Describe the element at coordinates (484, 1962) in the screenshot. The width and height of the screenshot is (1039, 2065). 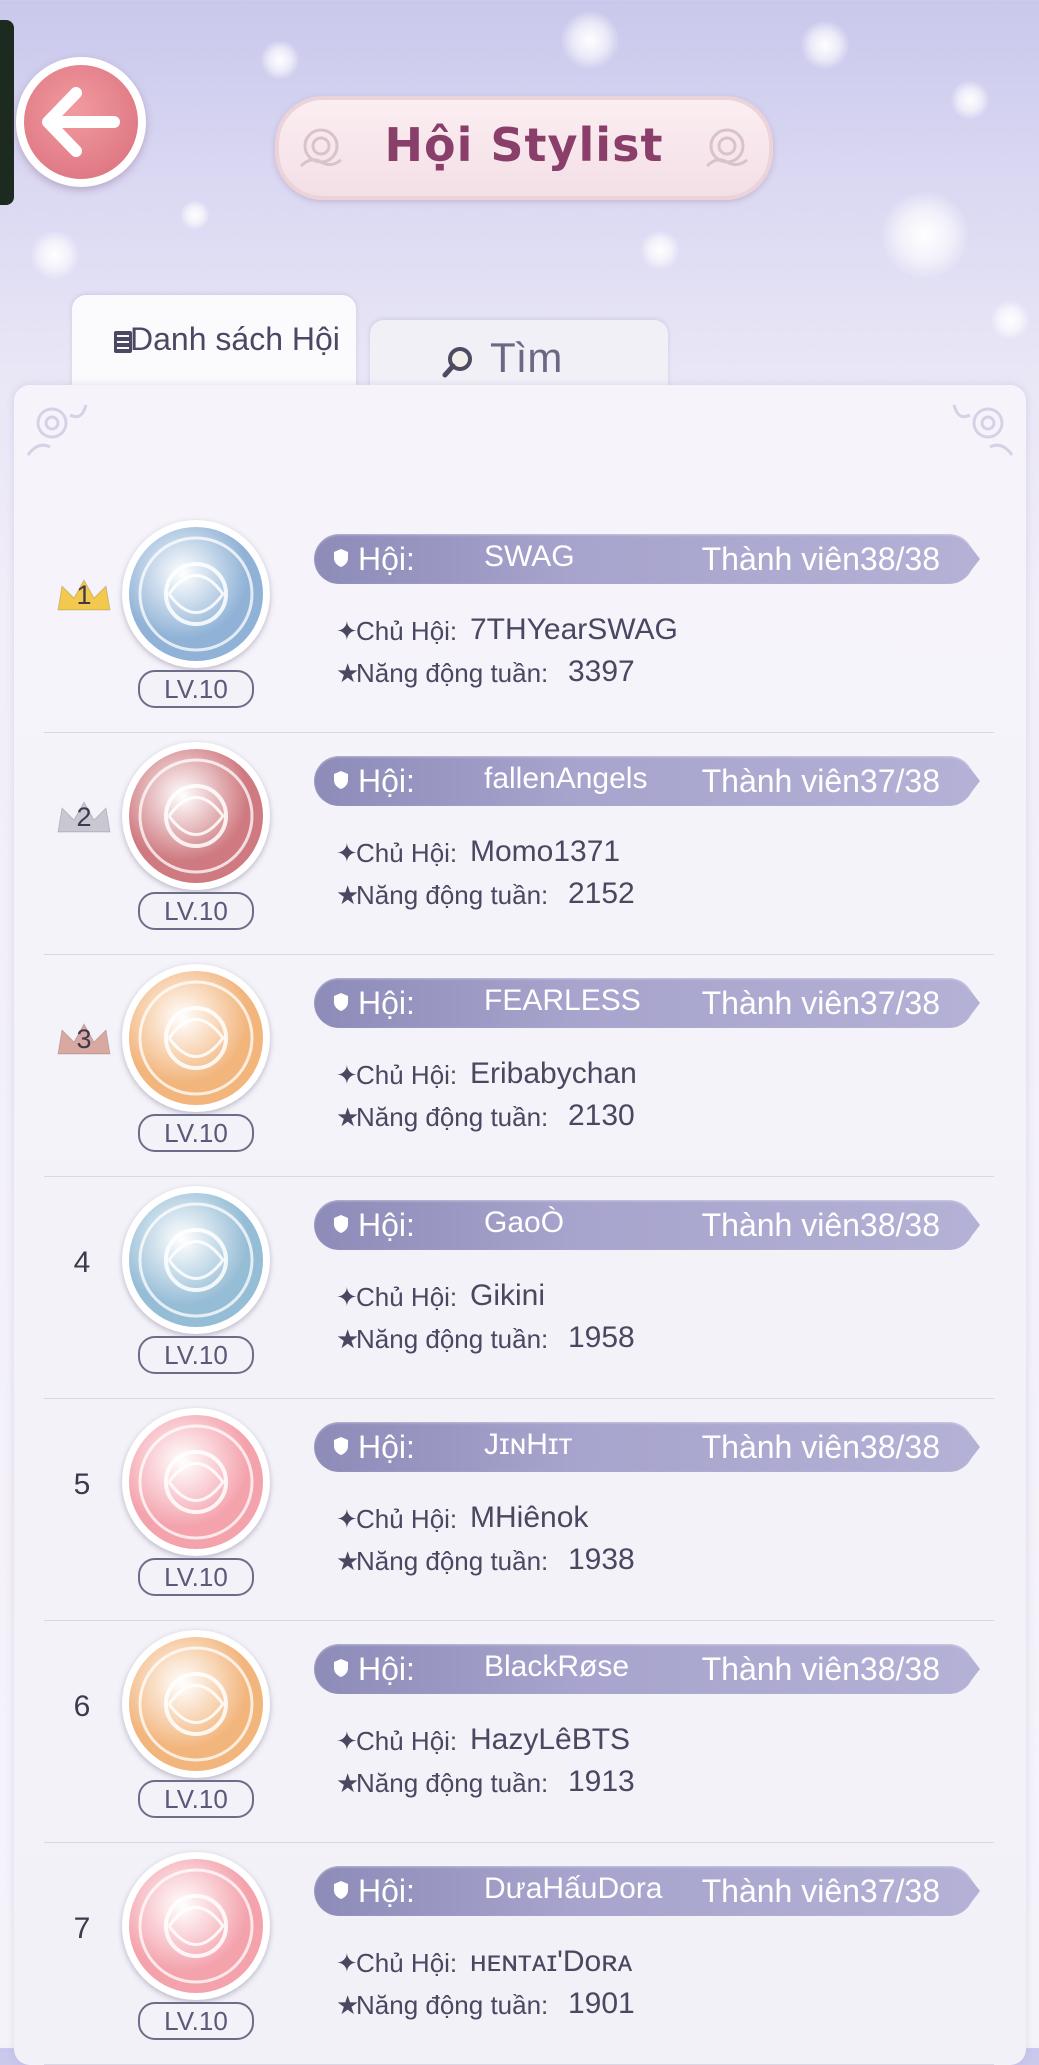
I see `guild-owner-line: ✦Chủ Hội: ʜᴇɴᴛᴀɪ'Dᴏʀᴀ` at that location.